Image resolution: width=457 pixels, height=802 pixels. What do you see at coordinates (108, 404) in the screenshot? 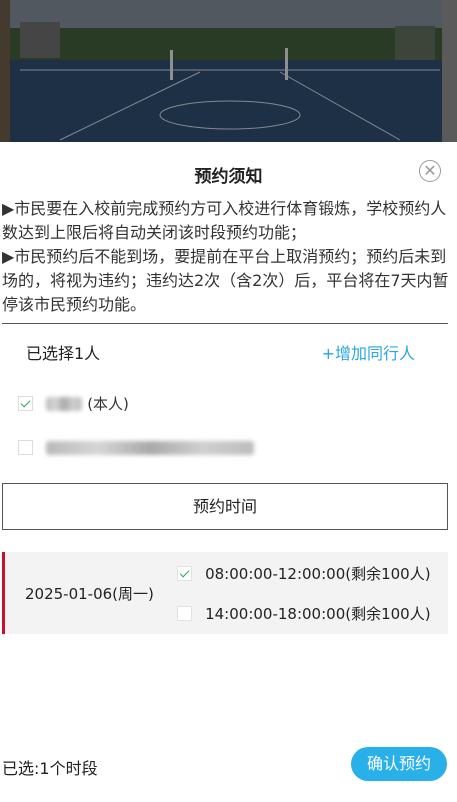
I see `person-label: (本人)` at bounding box center [108, 404].